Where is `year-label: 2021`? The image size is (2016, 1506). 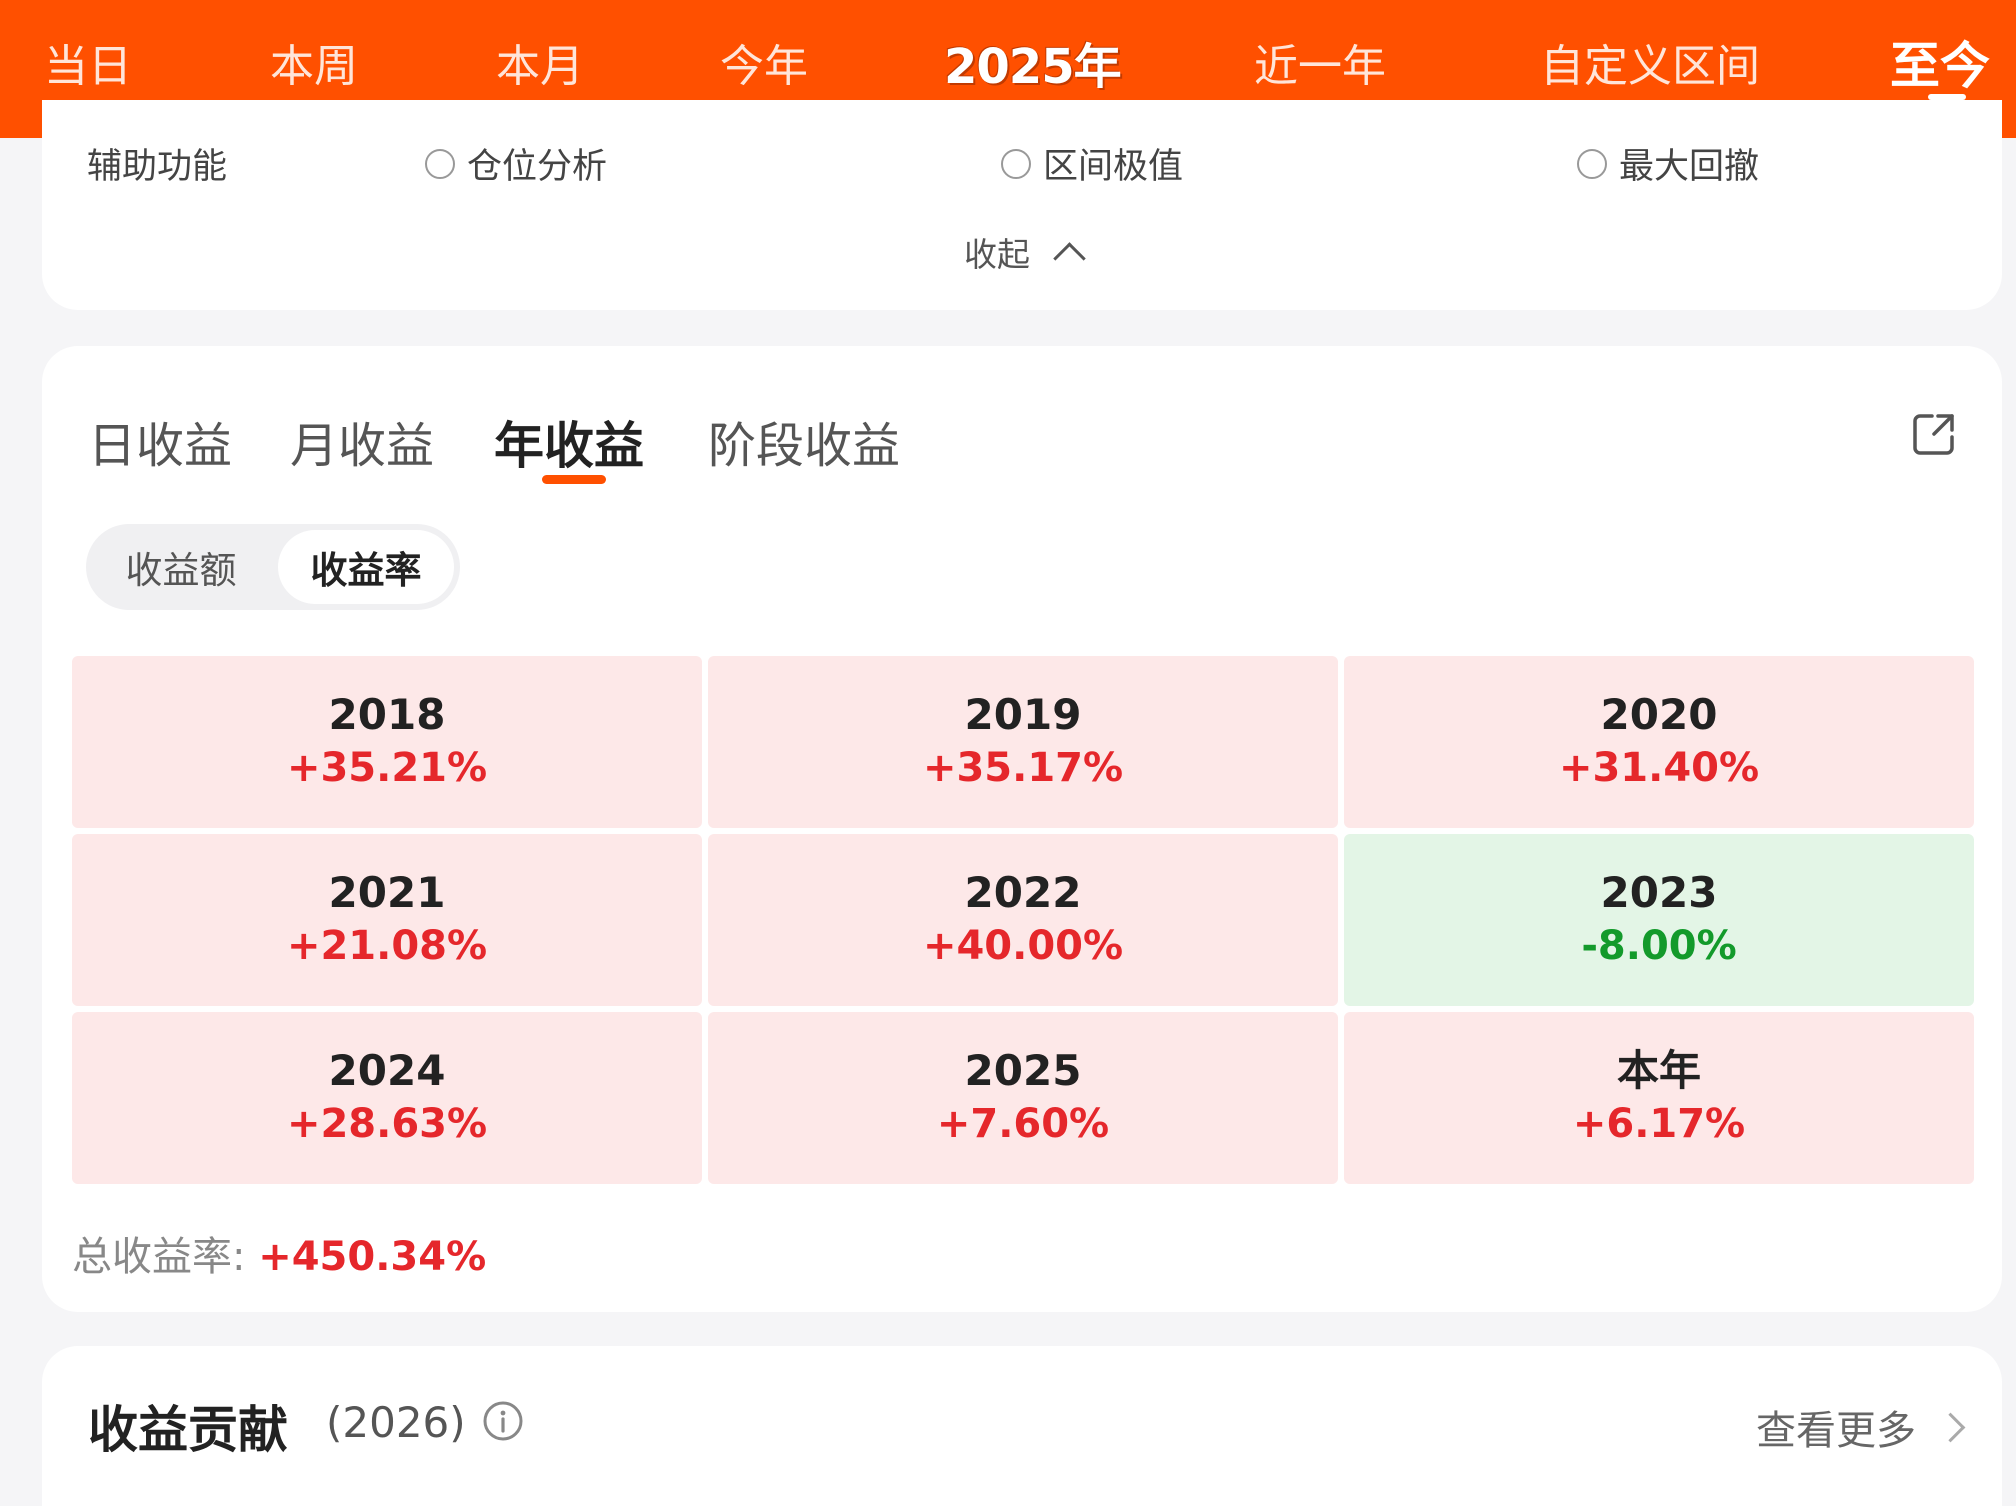
year-label: 2021 is located at coordinates (387, 892).